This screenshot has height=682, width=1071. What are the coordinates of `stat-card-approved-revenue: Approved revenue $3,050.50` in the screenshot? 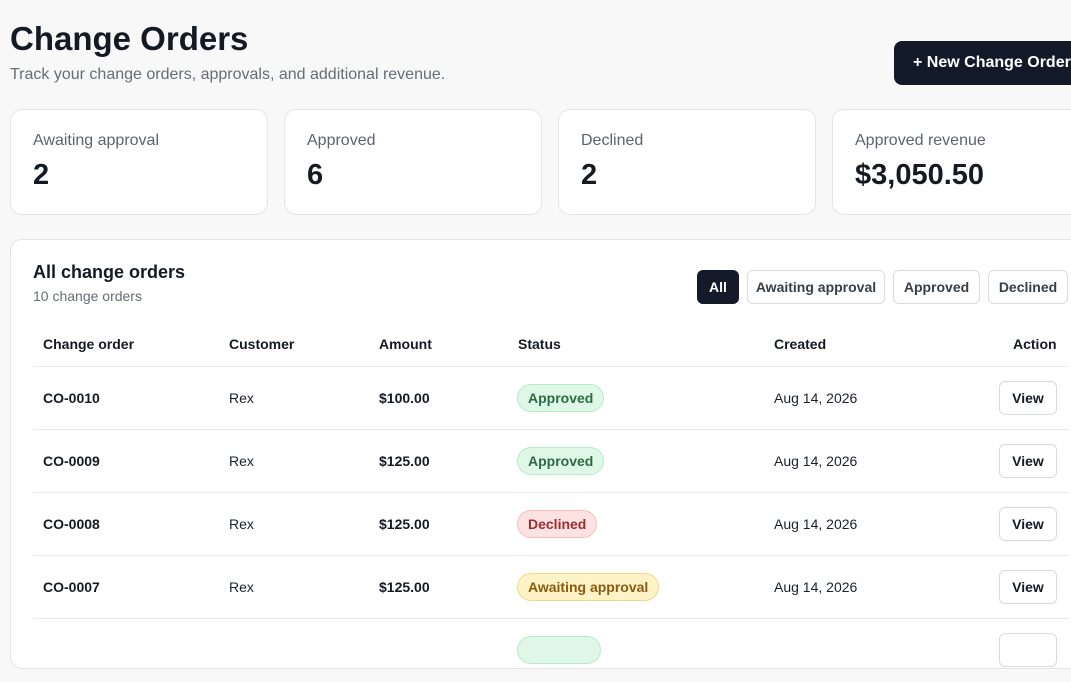 It's located at (951, 162).